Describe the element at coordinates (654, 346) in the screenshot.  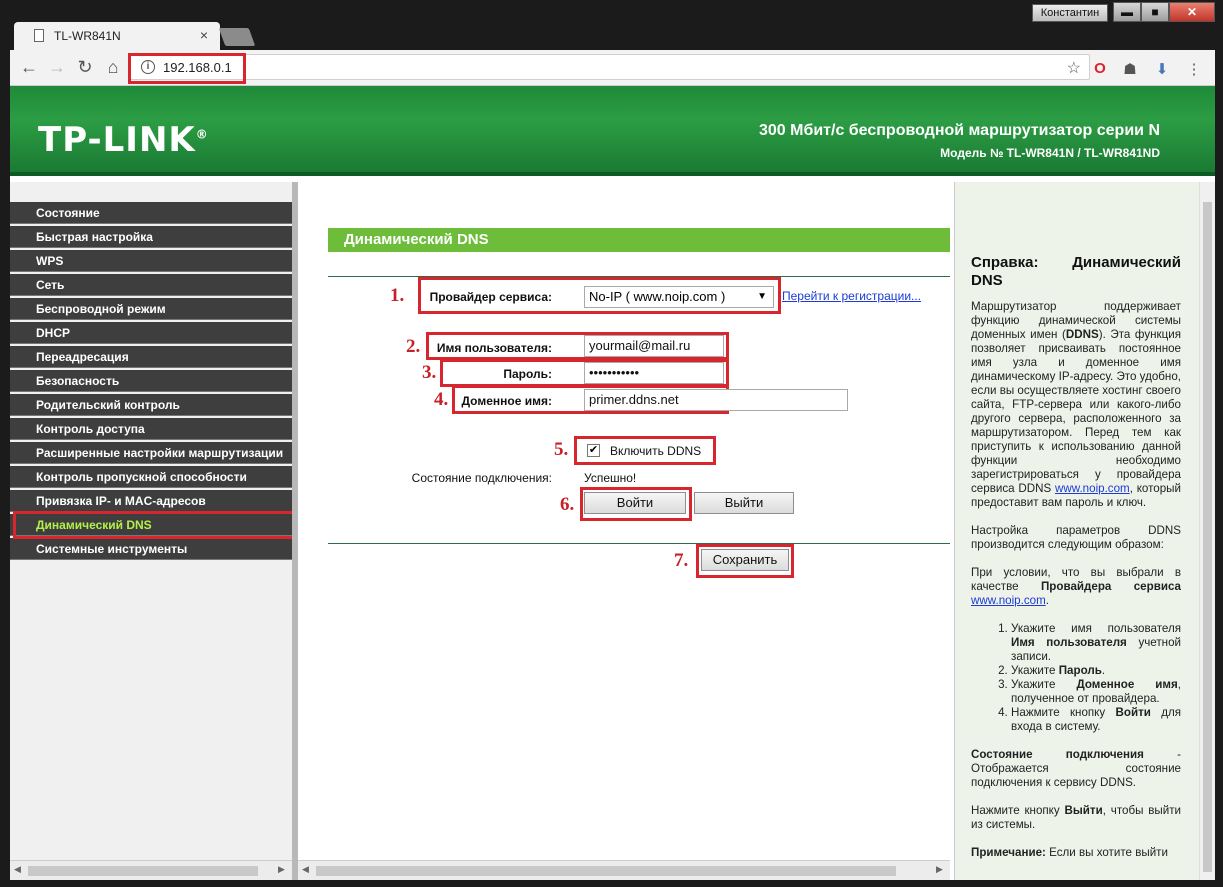
I see `username-input: yourmail@mail.ru` at that location.